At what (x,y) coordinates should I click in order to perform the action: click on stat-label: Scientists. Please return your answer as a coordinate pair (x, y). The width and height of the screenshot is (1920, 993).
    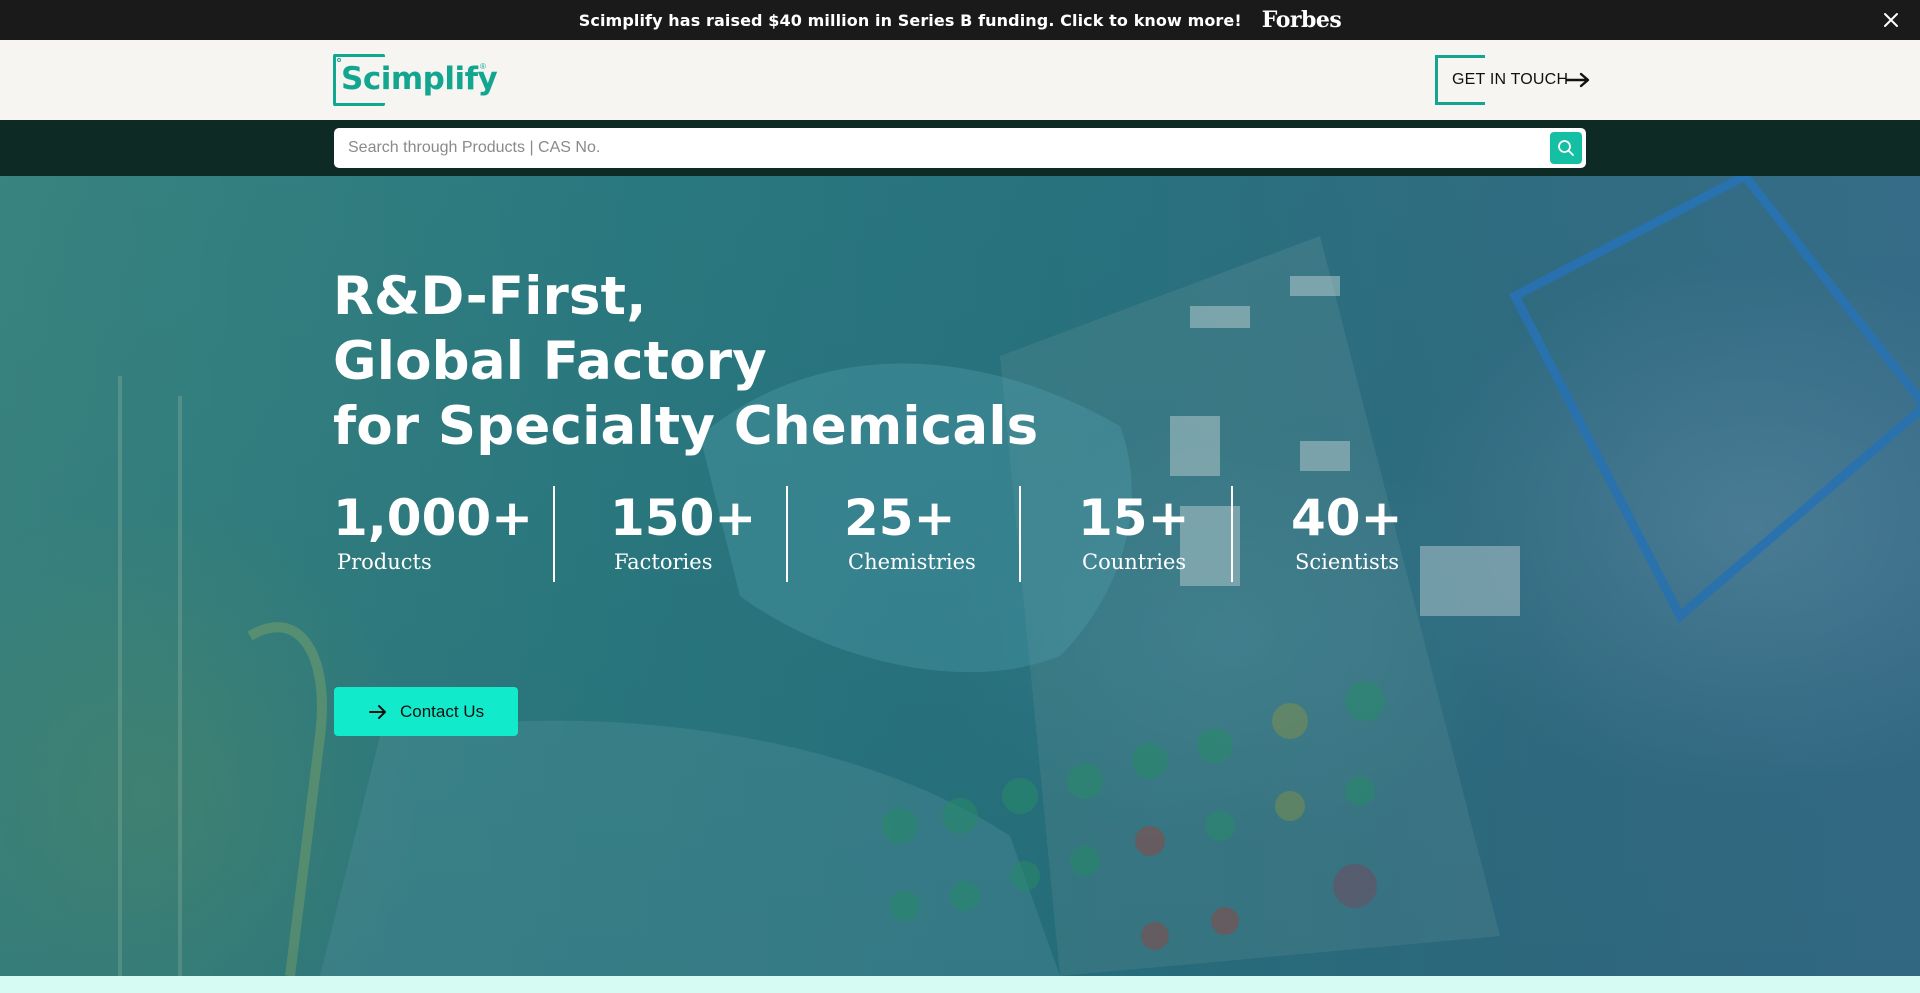
    Looking at the image, I should click on (1347, 562).